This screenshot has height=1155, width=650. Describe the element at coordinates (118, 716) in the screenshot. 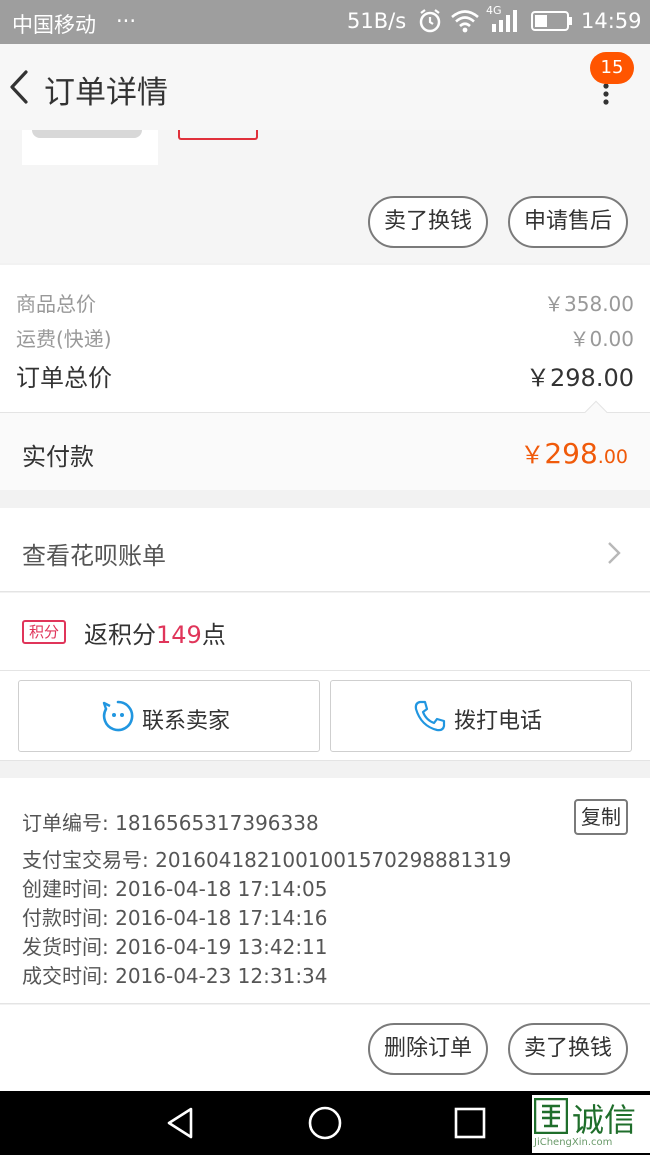

I see `chat-face-icon` at that location.